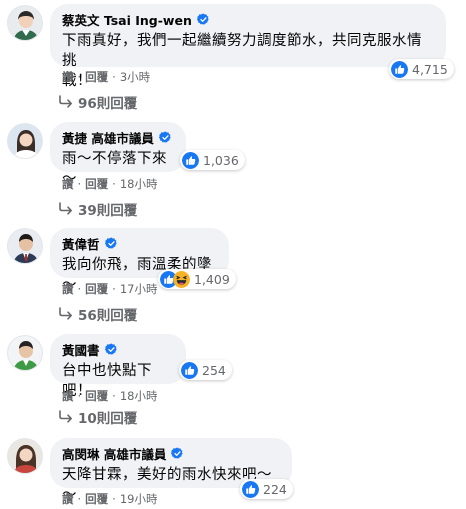  What do you see at coordinates (108, 104) in the screenshot?
I see `replies-count: 96則回覆` at bounding box center [108, 104].